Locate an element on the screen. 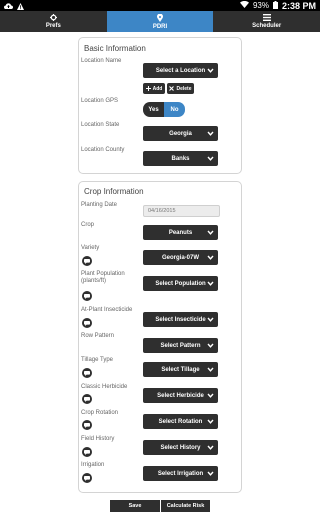 This screenshot has height=512, width=320. calculate-risk-button: Calculate Risk is located at coordinates (185, 506).